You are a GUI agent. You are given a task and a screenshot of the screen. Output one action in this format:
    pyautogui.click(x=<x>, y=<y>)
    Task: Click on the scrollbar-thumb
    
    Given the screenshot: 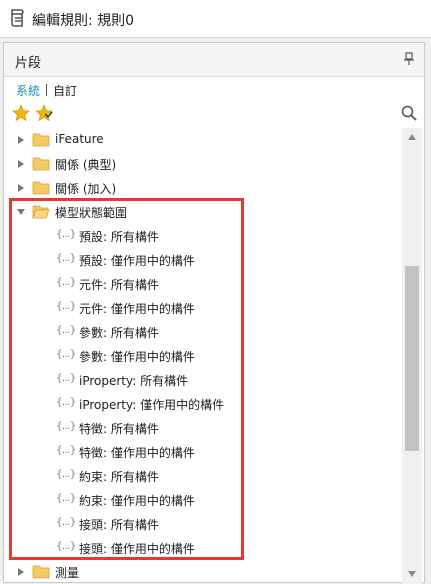 What is the action you would take?
    pyautogui.click(x=412, y=358)
    